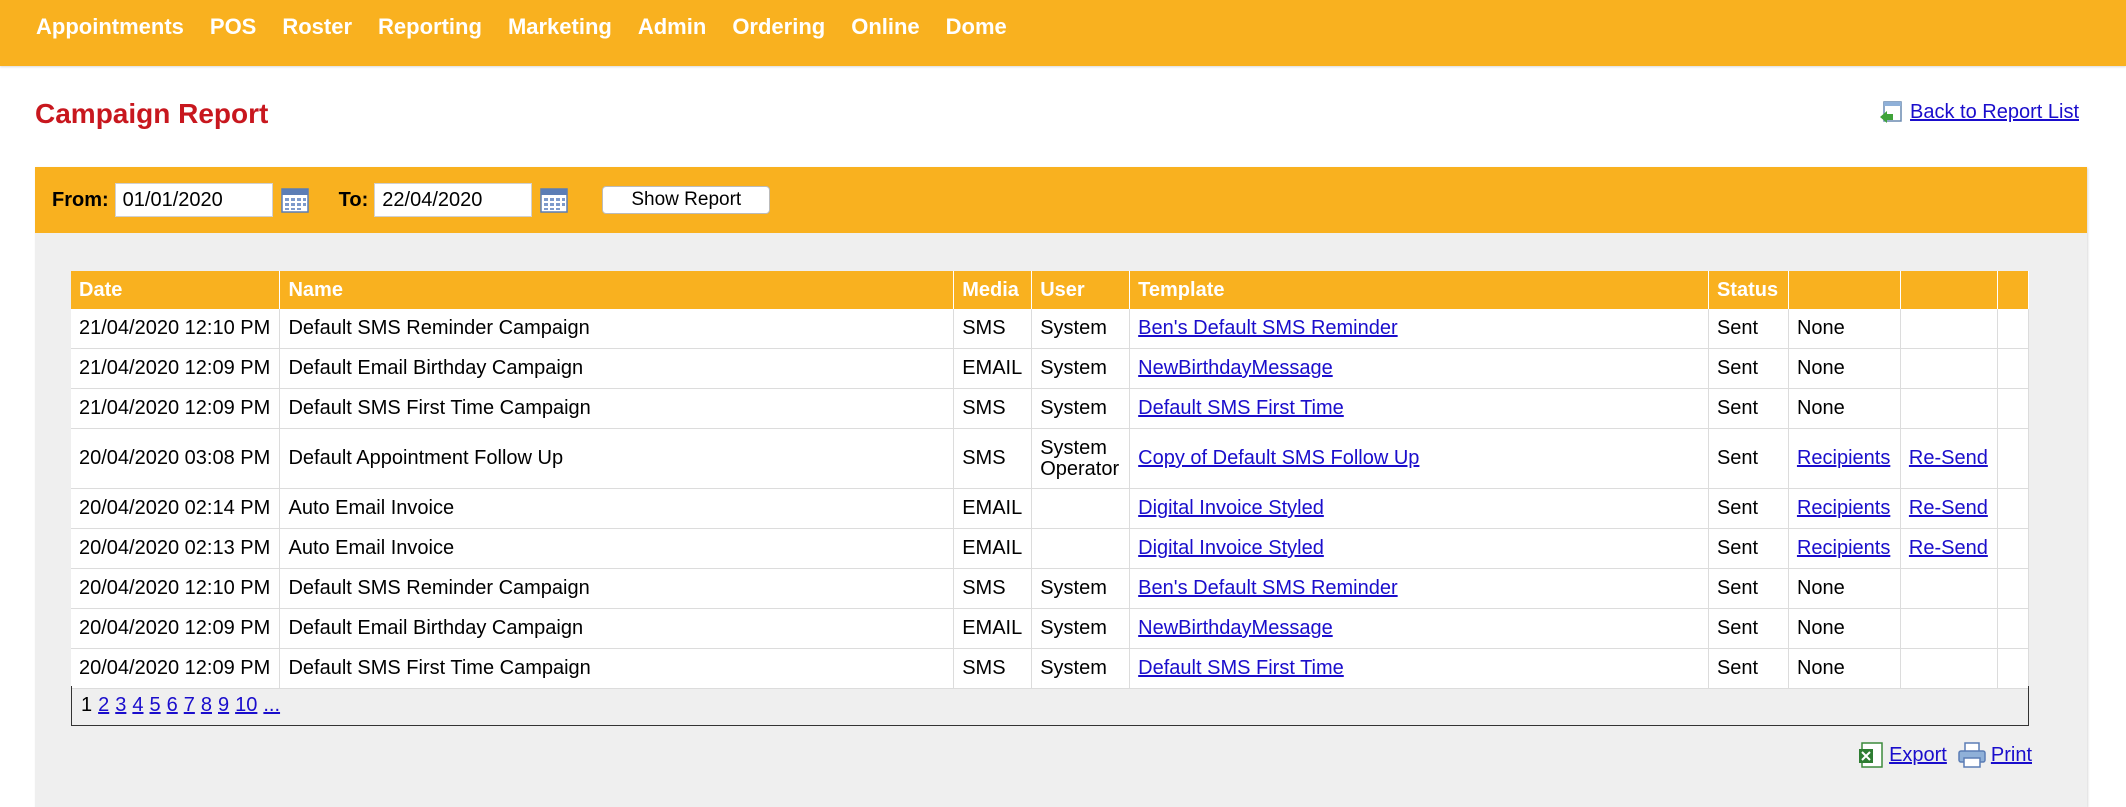 Image resolution: width=2126 pixels, height=807 pixels. Describe the element at coordinates (1994, 112) in the screenshot. I see `back-link-text: Back to Report List` at that location.